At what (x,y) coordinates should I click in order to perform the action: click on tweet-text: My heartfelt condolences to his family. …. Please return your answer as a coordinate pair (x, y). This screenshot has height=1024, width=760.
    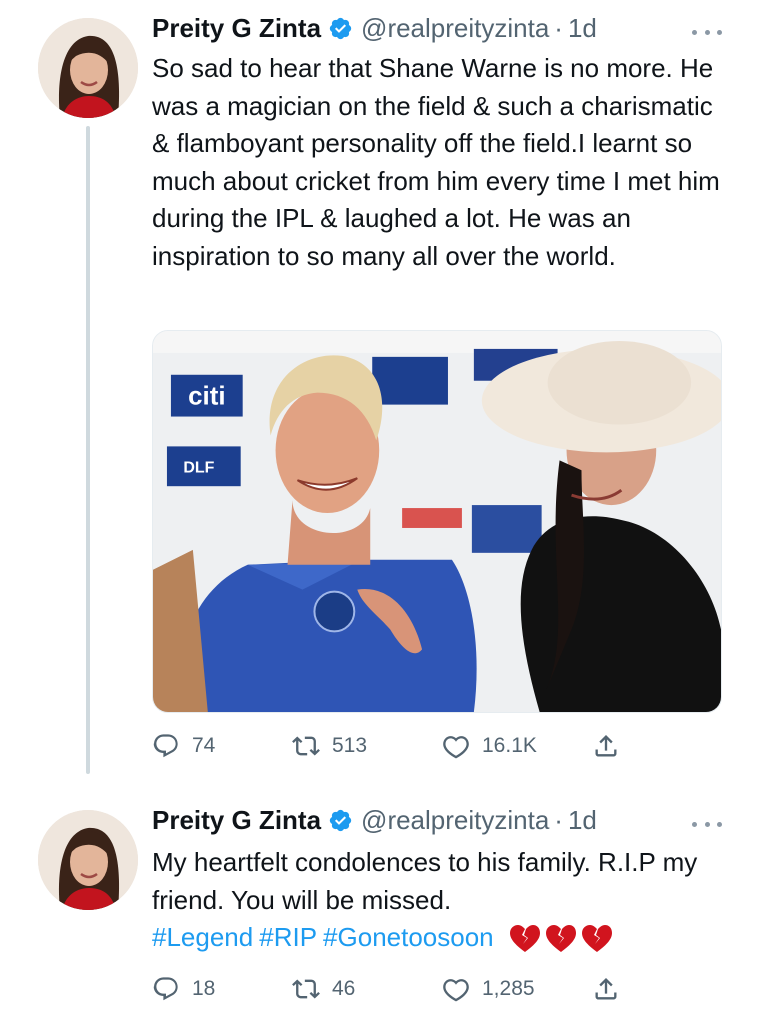
    Looking at the image, I should click on (425, 881).